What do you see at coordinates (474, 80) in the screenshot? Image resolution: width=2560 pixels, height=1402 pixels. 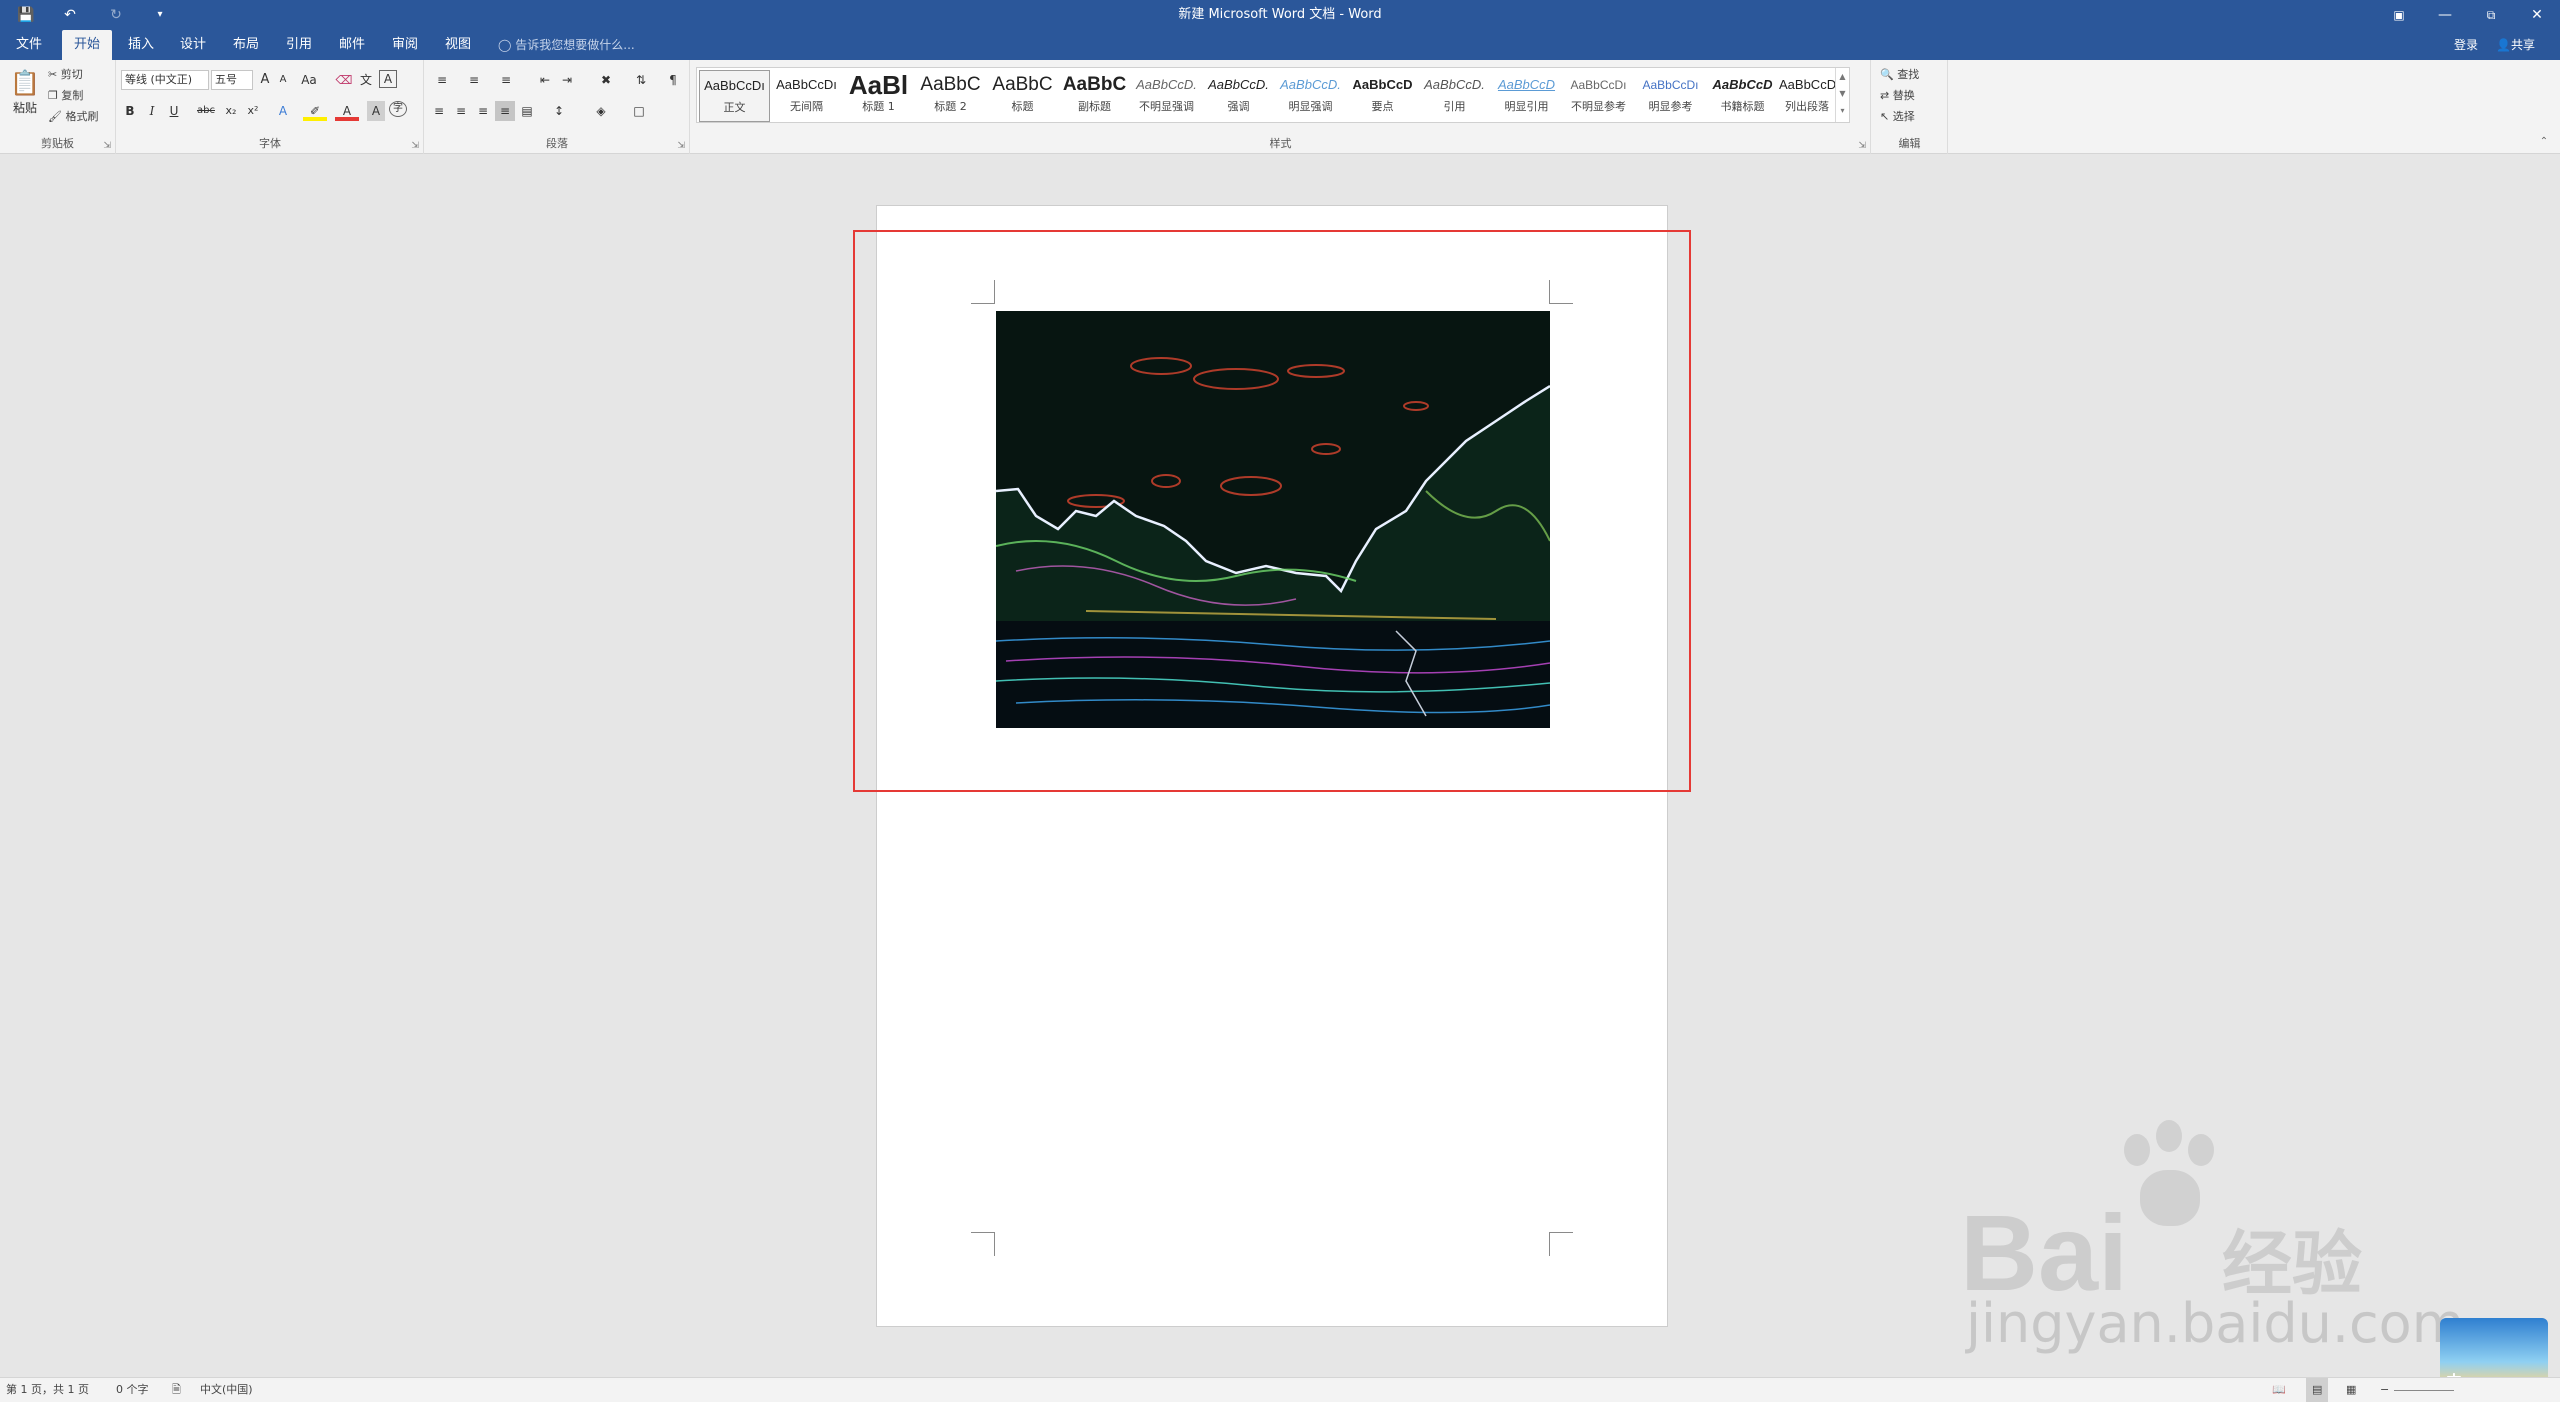 I see `numbering-icon: ≡` at bounding box center [474, 80].